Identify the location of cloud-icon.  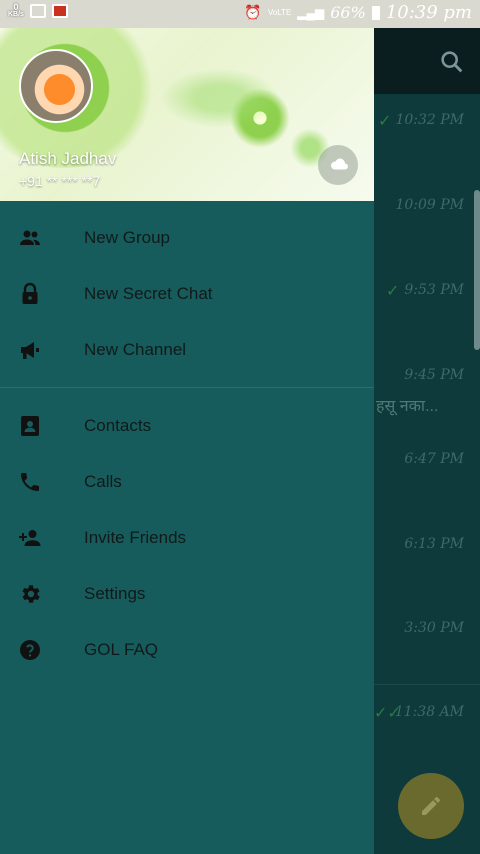
(339, 164).